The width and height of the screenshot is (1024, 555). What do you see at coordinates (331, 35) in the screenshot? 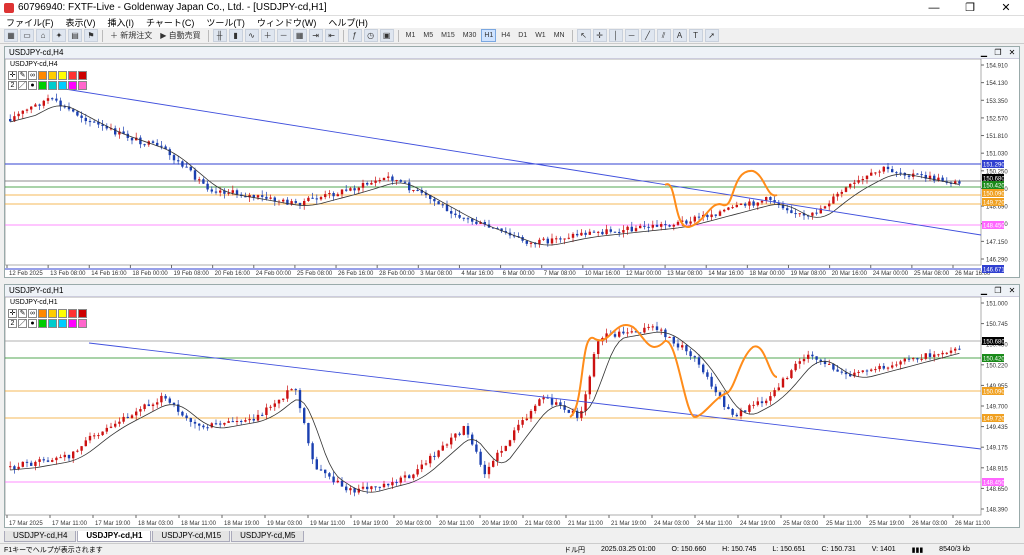
I see `auto-scroll-icon: ⇤` at bounding box center [331, 35].